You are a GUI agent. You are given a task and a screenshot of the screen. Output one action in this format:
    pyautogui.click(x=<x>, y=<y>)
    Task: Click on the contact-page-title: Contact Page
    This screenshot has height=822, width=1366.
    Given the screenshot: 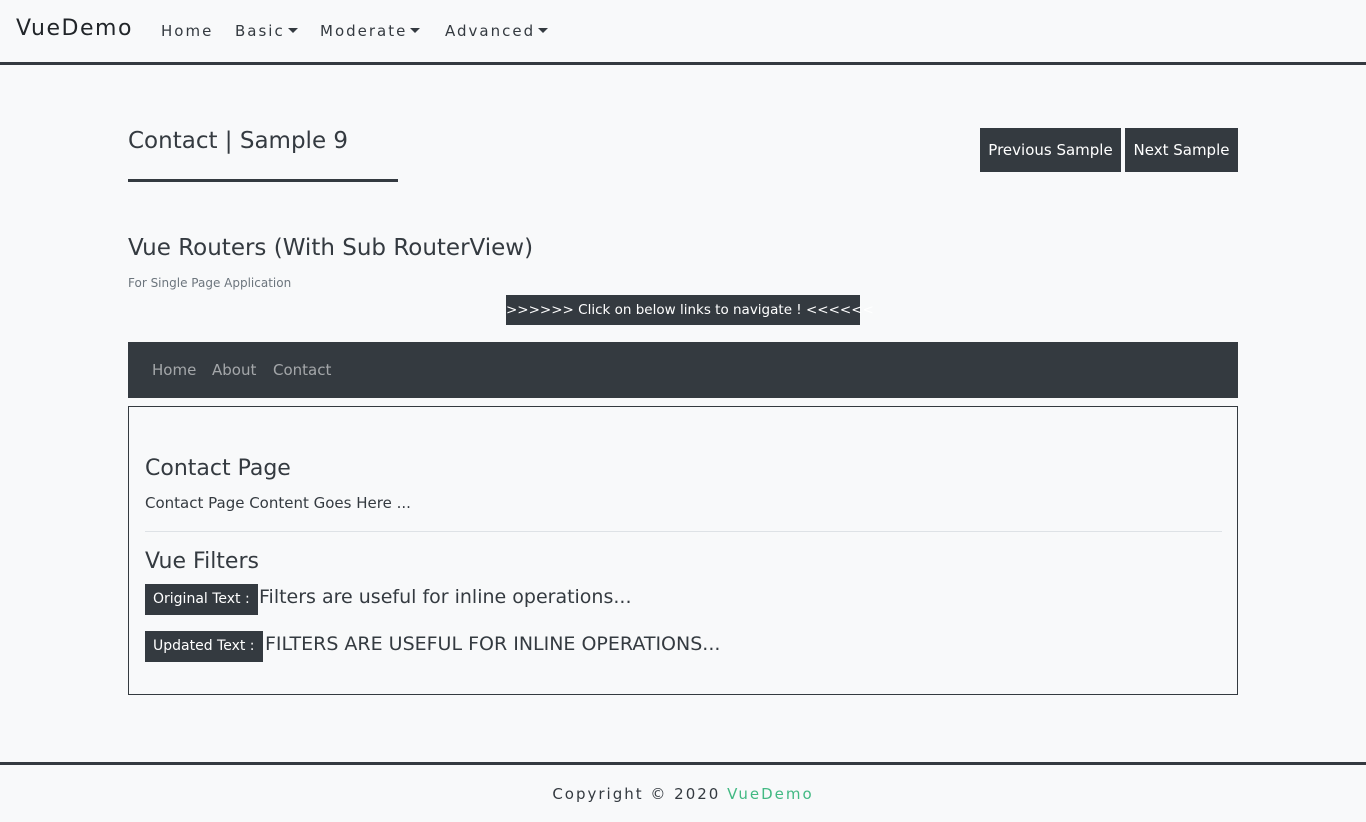 What is the action you would take?
    pyautogui.click(x=218, y=468)
    